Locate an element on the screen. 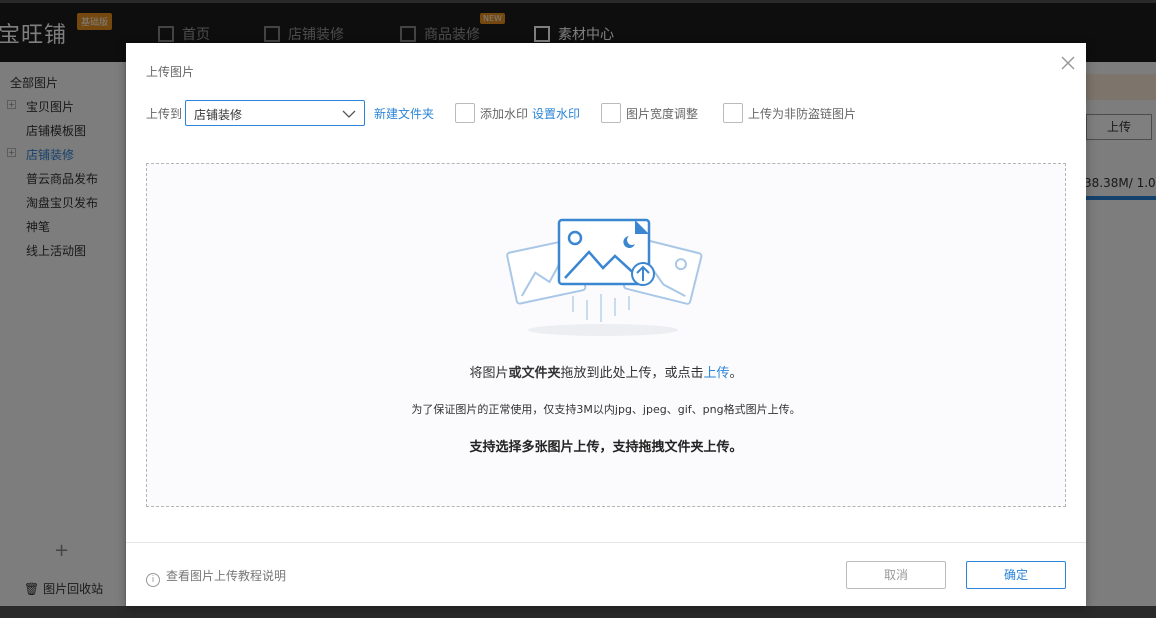 The image size is (1156, 618). taskbar-strip is located at coordinates (578, 612).